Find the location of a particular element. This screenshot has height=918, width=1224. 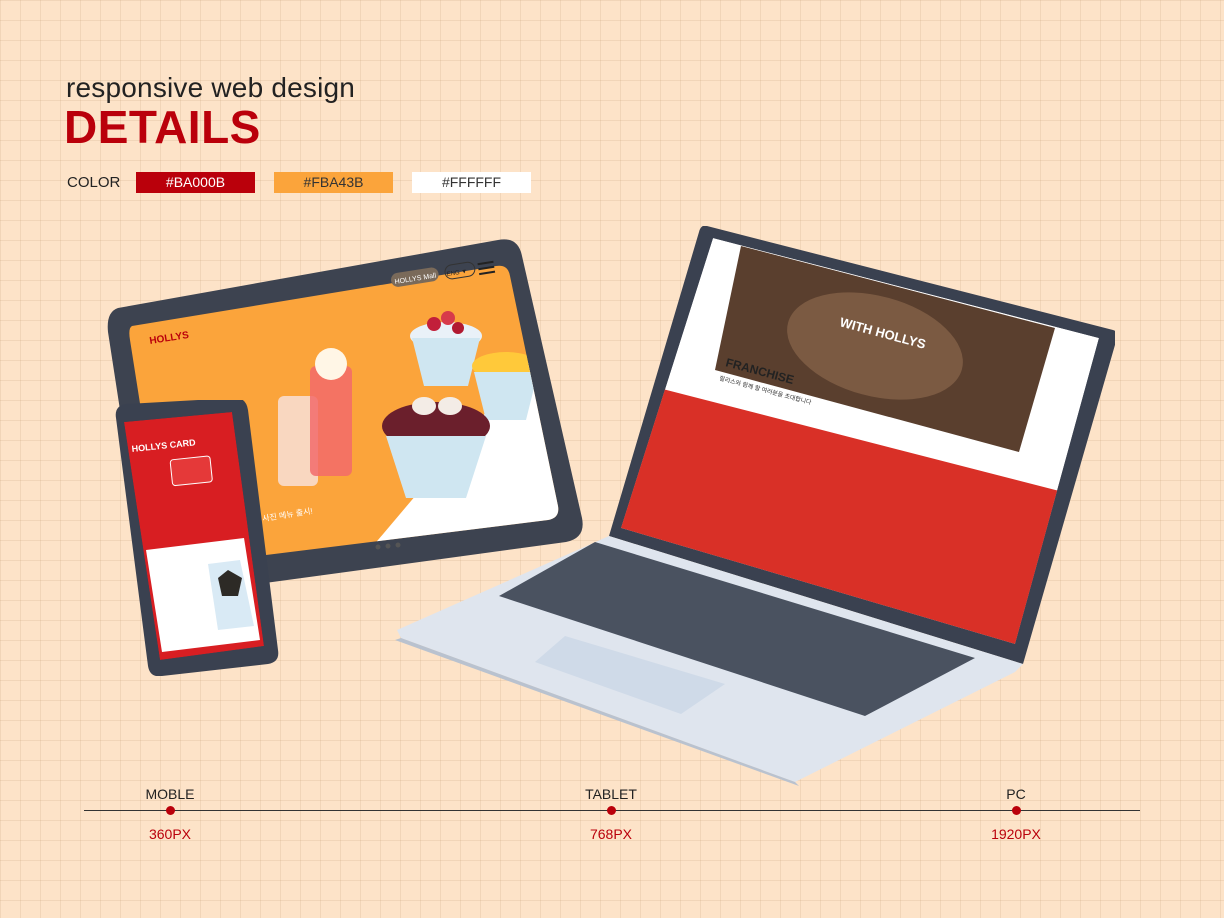

timeline-px-pc: 1920PX is located at coordinates (1016, 834).